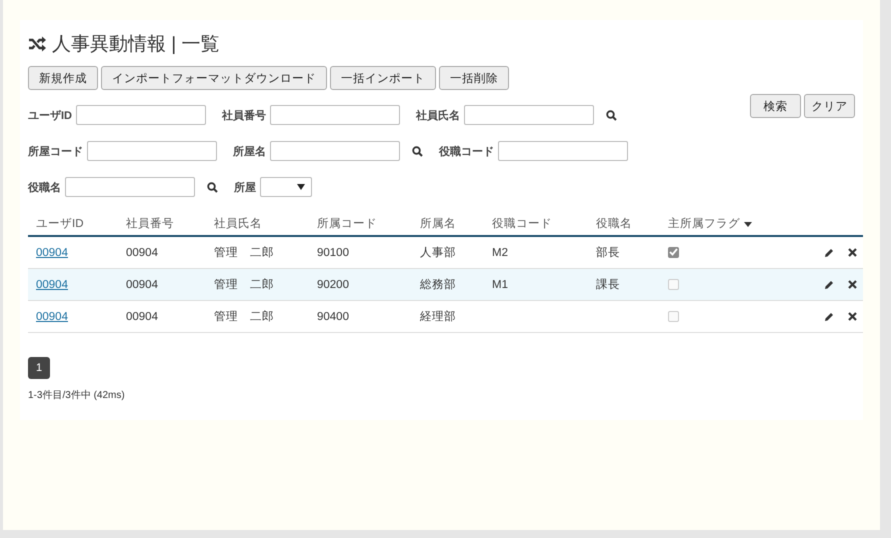  I want to click on field-label: 所屋名, so click(249, 151).